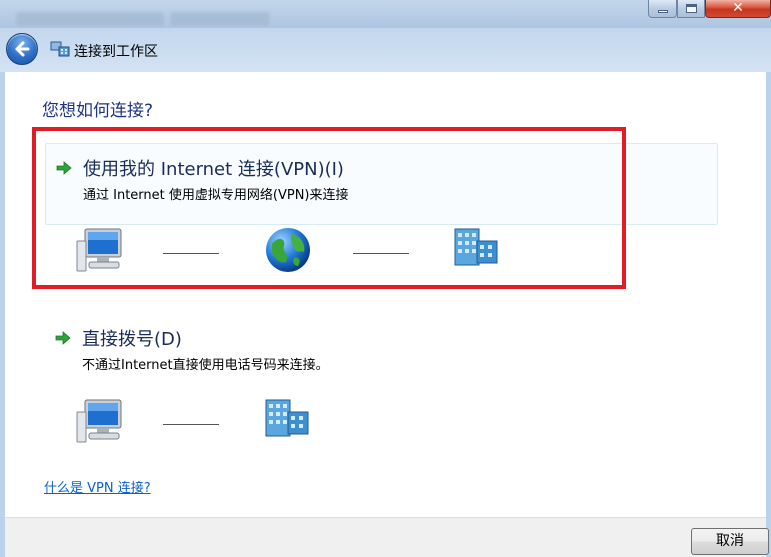 The width and height of the screenshot is (771, 557). What do you see at coordinates (287, 418) in the screenshot?
I see `workplace-building-icon` at bounding box center [287, 418].